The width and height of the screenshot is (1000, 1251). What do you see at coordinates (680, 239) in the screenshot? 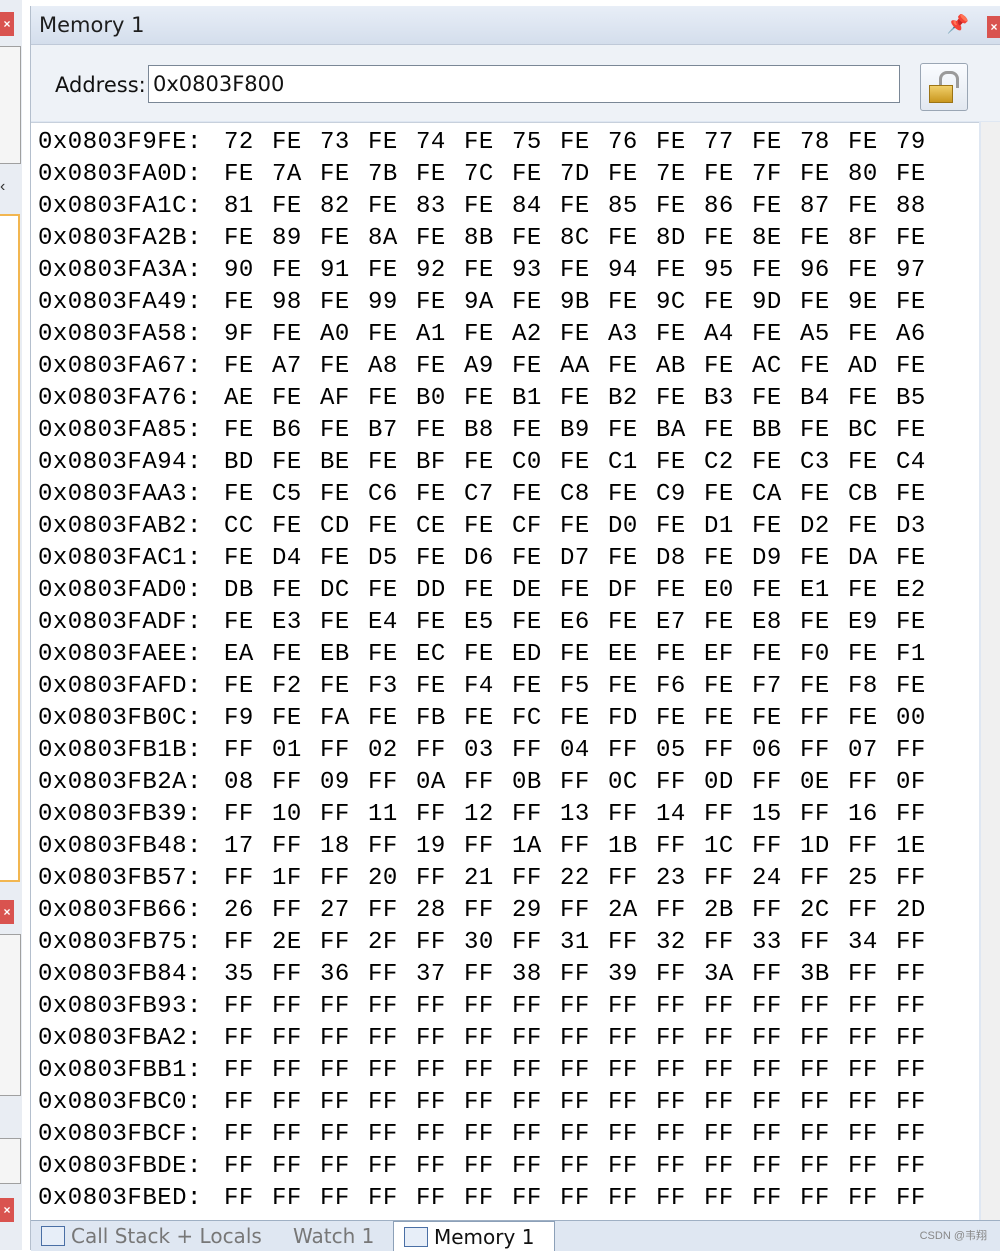
I see `memory-byte: 8D` at bounding box center [680, 239].